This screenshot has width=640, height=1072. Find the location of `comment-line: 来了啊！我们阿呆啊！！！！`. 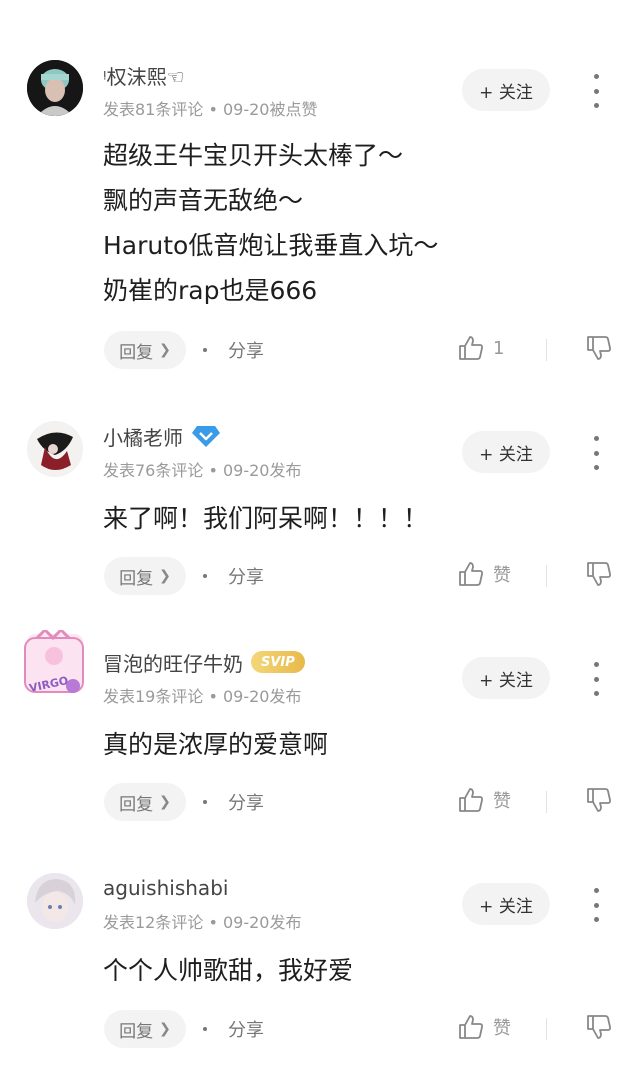

comment-line: 来了啊！我们阿呆啊！！！！ is located at coordinates (266, 518).